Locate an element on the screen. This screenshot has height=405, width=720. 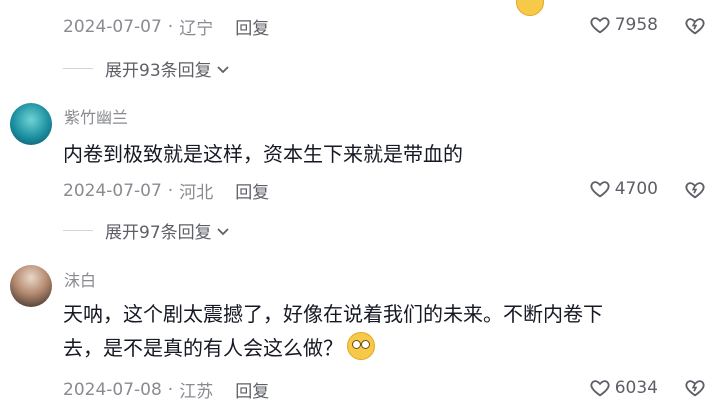
like-count: 6034 is located at coordinates (636, 388).